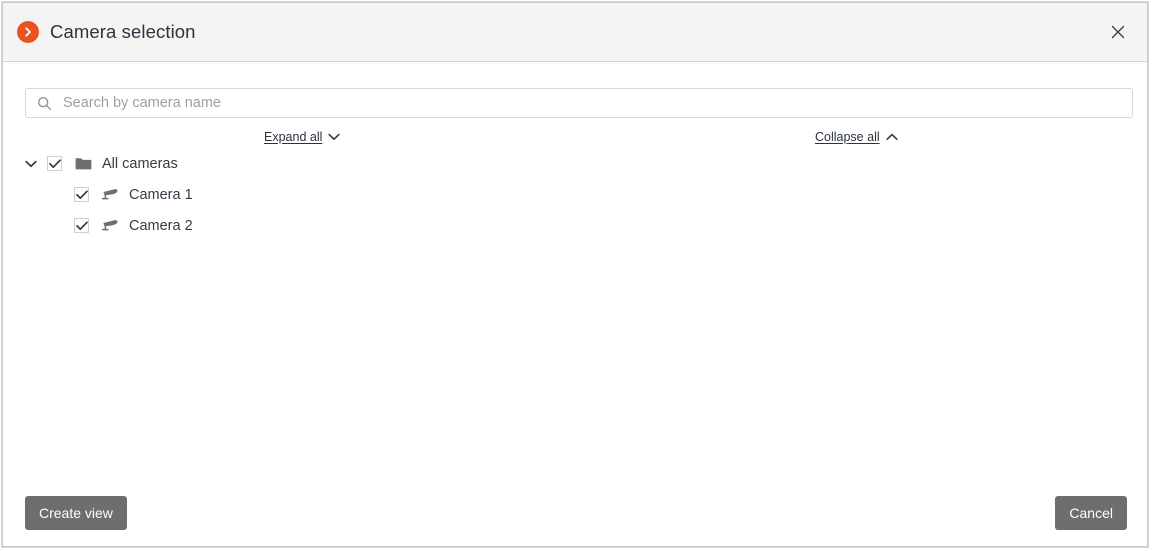  Describe the element at coordinates (28, 32) in the screenshot. I see `chevron-right-circle-icon` at that location.